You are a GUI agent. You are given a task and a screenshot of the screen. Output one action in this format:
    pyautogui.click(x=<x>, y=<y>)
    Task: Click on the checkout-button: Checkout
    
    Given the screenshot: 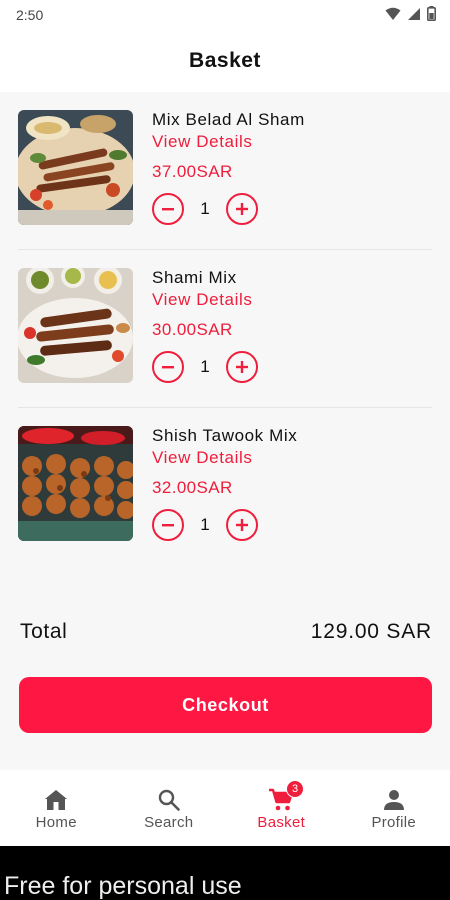 What is the action you would take?
    pyautogui.click(x=225, y=705)
    